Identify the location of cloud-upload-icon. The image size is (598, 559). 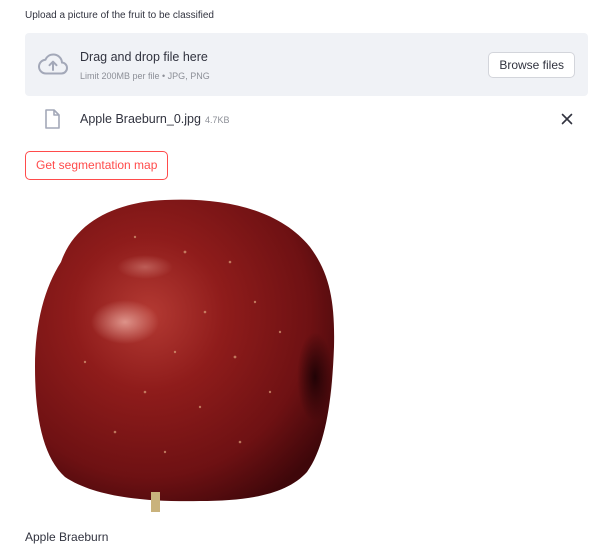
(53, 64).